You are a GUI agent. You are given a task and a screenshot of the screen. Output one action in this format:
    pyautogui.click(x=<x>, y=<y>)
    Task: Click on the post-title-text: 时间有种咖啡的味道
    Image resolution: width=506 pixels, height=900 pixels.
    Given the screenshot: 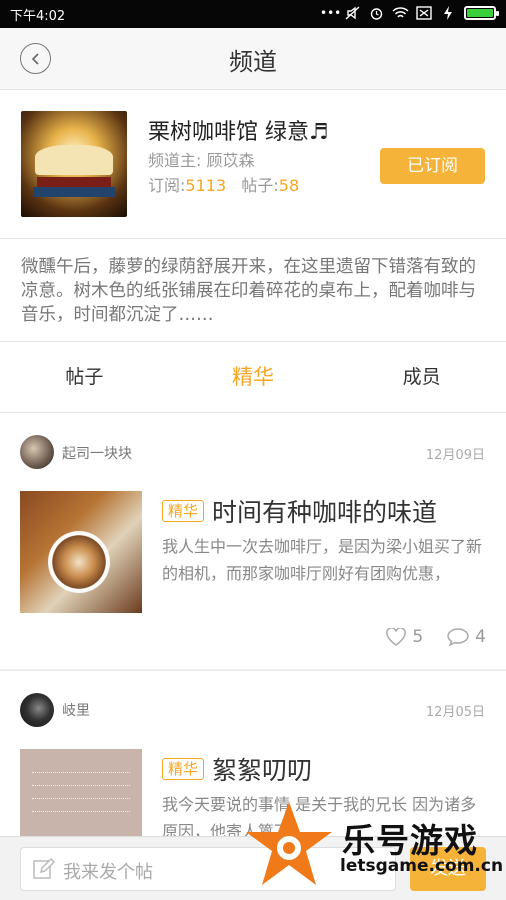 What is the action you would take?
    pyautogui.click(x=325, y=512)
    